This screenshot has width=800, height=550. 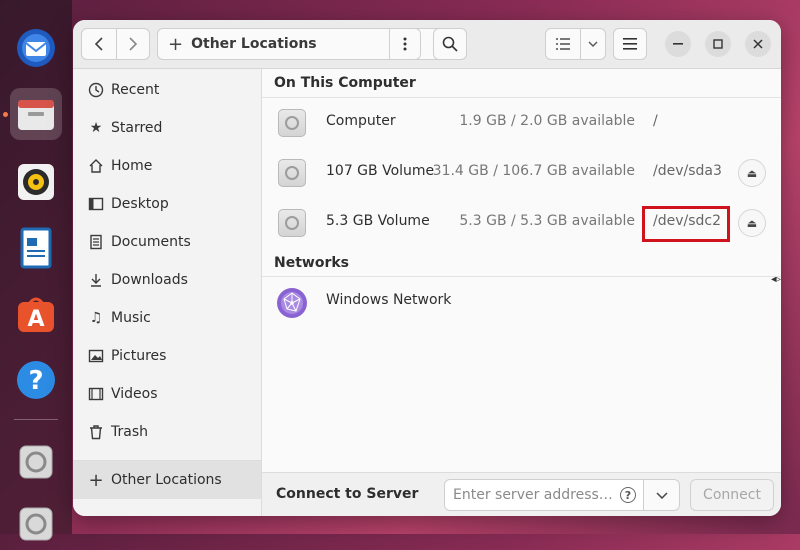 What do you see at coordinates (36, 48) in the screenshot?
I see `thunderbird-launcher` at bounding box center [36, 48].